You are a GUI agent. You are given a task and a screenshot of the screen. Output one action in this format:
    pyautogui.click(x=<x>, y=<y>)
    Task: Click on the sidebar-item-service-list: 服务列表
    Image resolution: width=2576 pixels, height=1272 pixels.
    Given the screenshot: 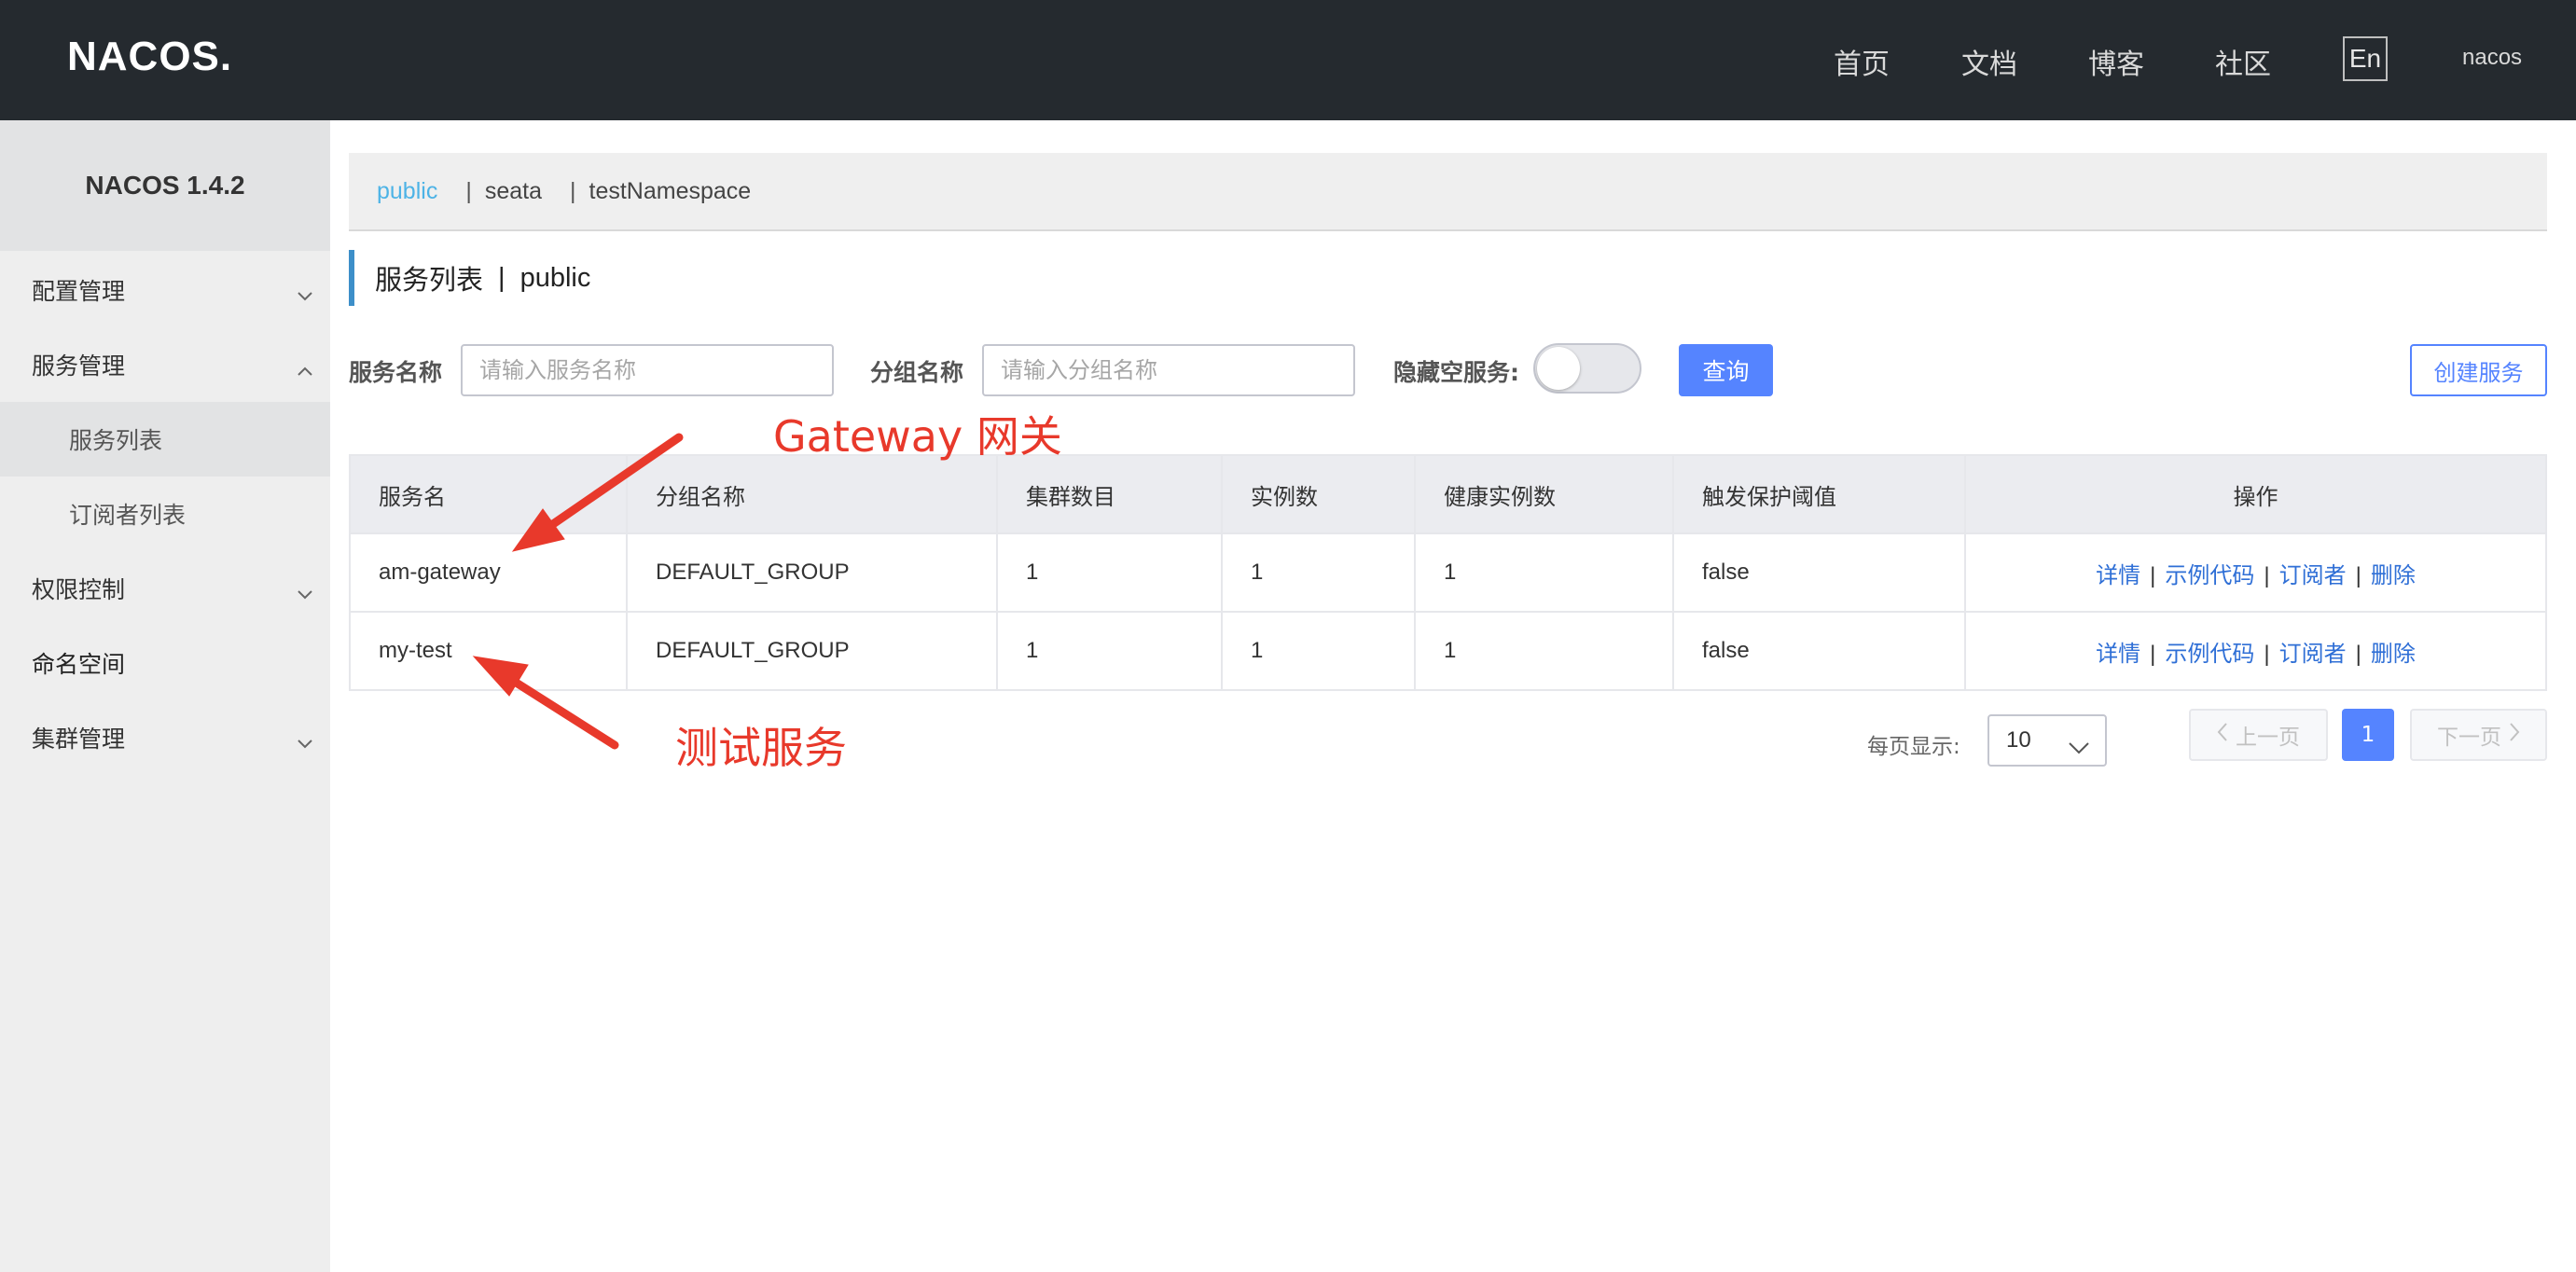 What is the action you would take?
    pyautogui.click(x=165, y=440)
    